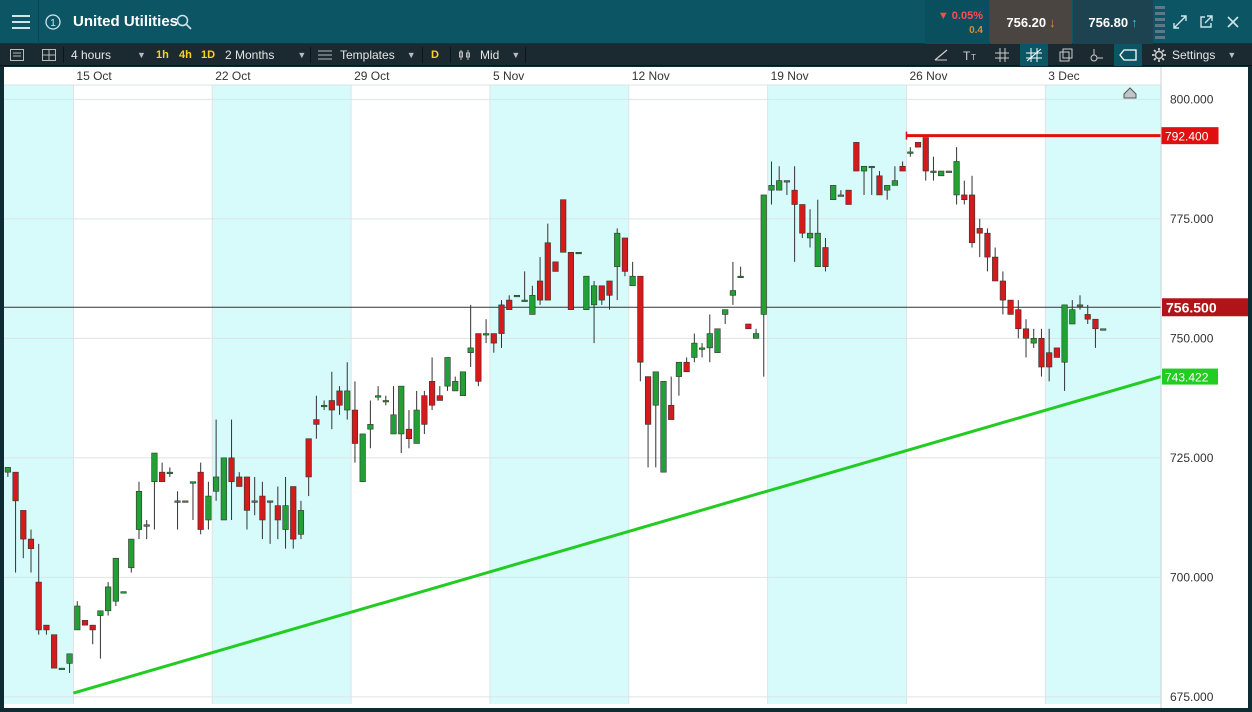  I want to click on search-icon, so click(184, 22).